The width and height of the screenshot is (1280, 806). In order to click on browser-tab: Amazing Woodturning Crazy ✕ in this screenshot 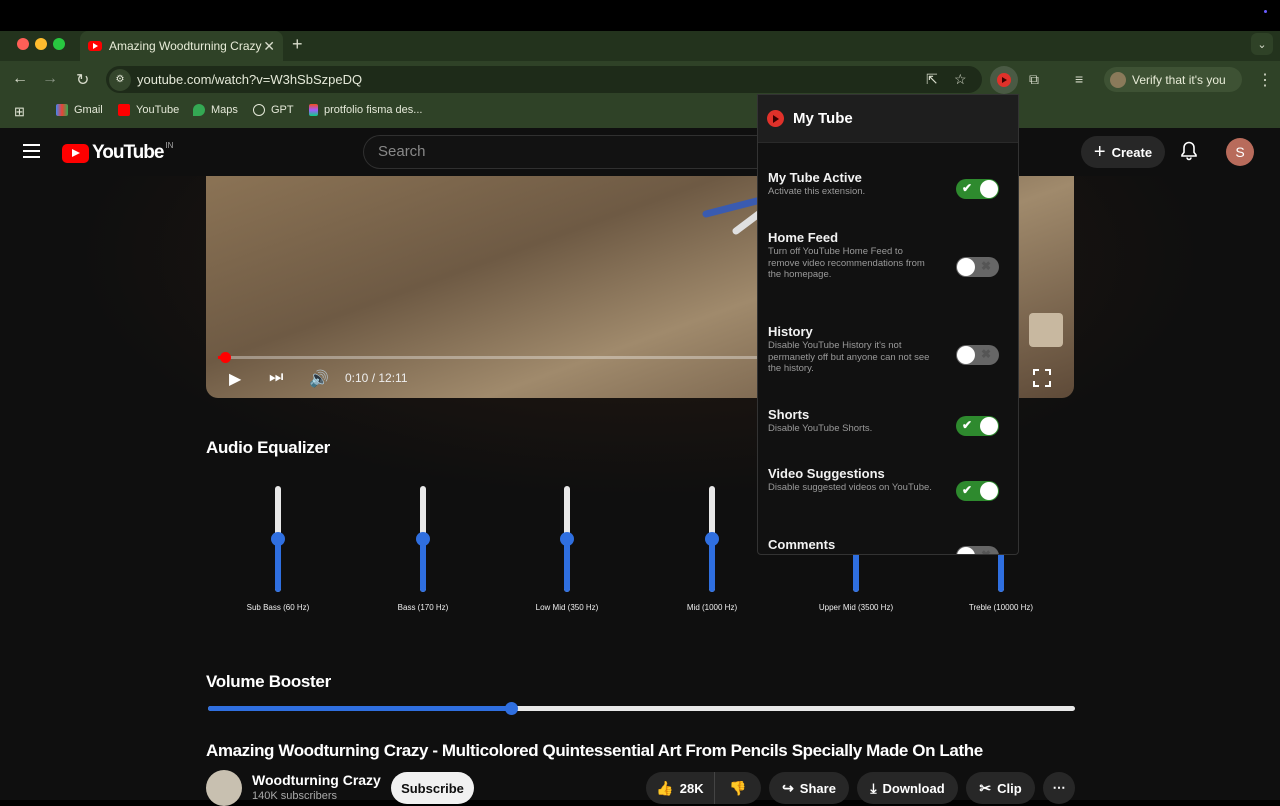, I will do `click(181, 46)`.